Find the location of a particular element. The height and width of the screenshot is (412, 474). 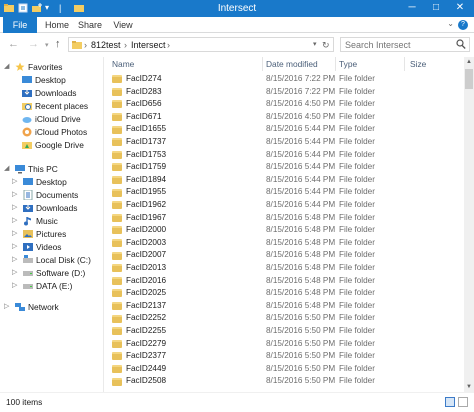

table-row: FacID2003 8/15/2016 5:48 PM File folder is located at coordinates (286, 243).